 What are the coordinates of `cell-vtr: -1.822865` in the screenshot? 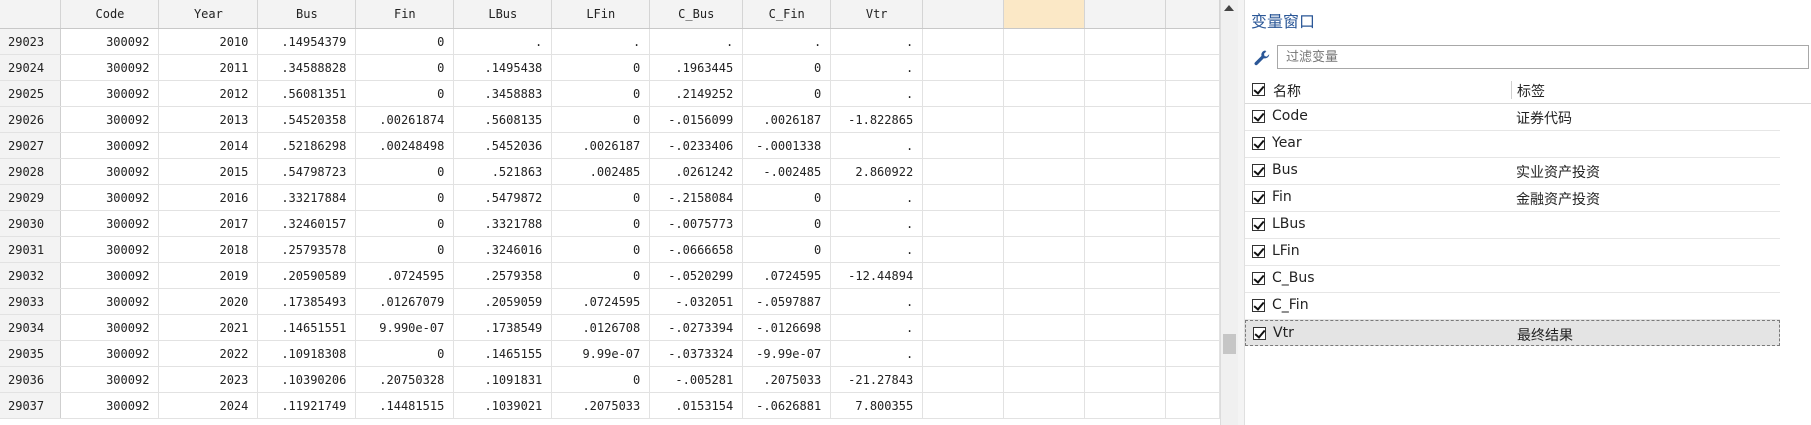 It's located at (877, 119).